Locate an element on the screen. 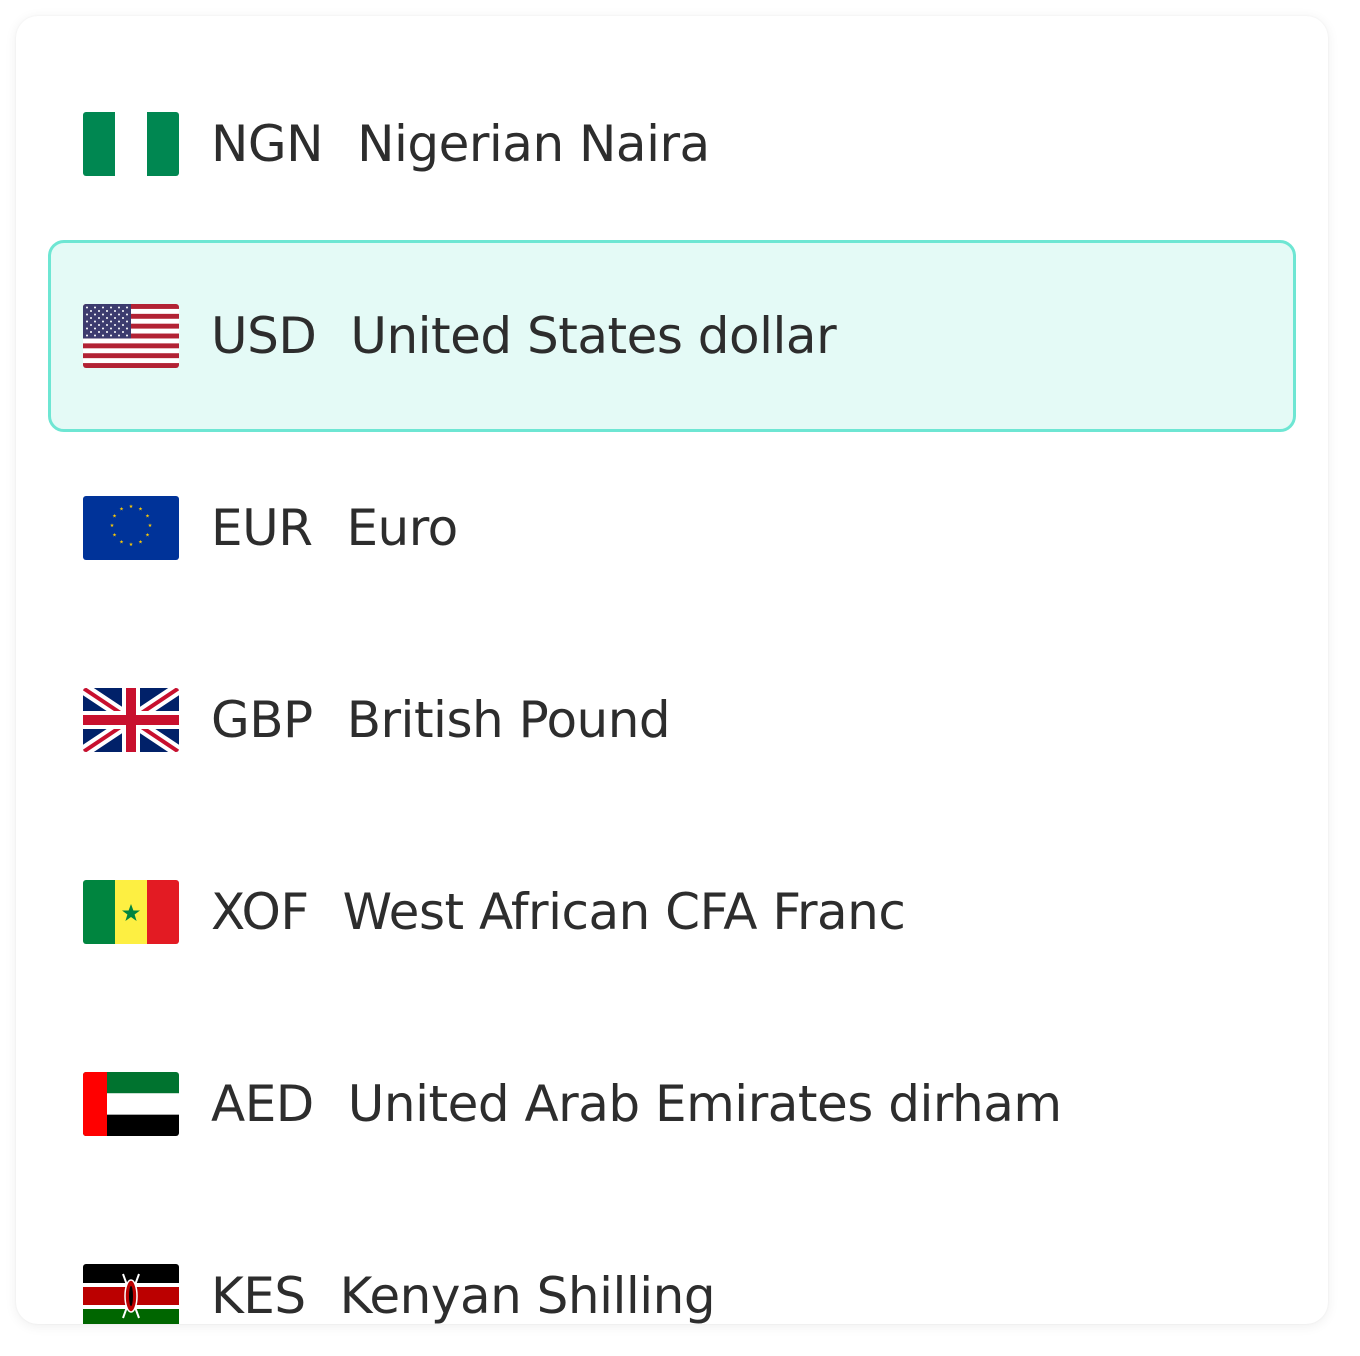 The image size is (1360, 1356). currency-name: Kenyan Shilling is located at coordinates (527, 1295).